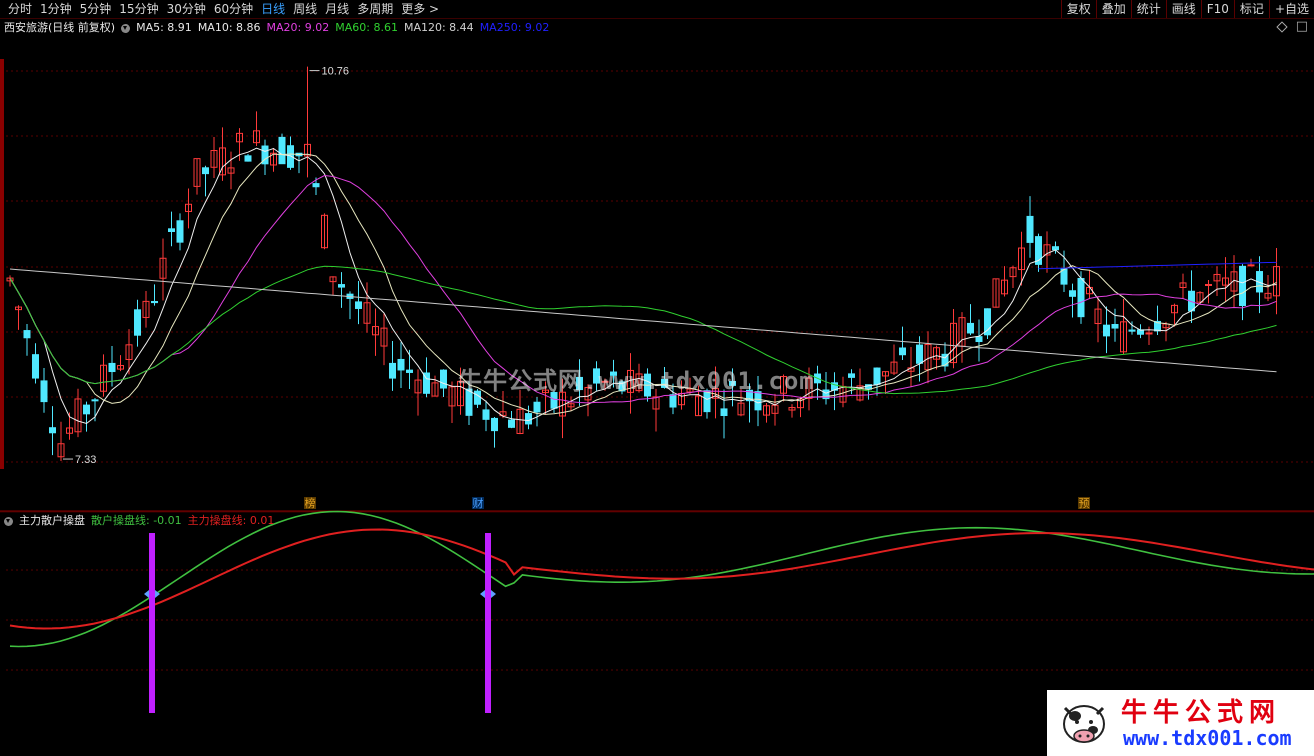 This screenshot has height=756, width=1314. I want to click on event-marker: 榜, so click(310, 503).